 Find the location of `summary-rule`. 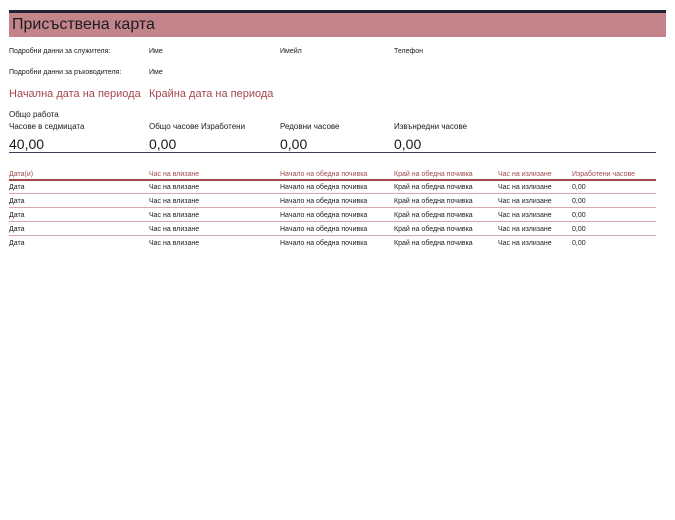

summary-rule is located at coordinates (332, 152).